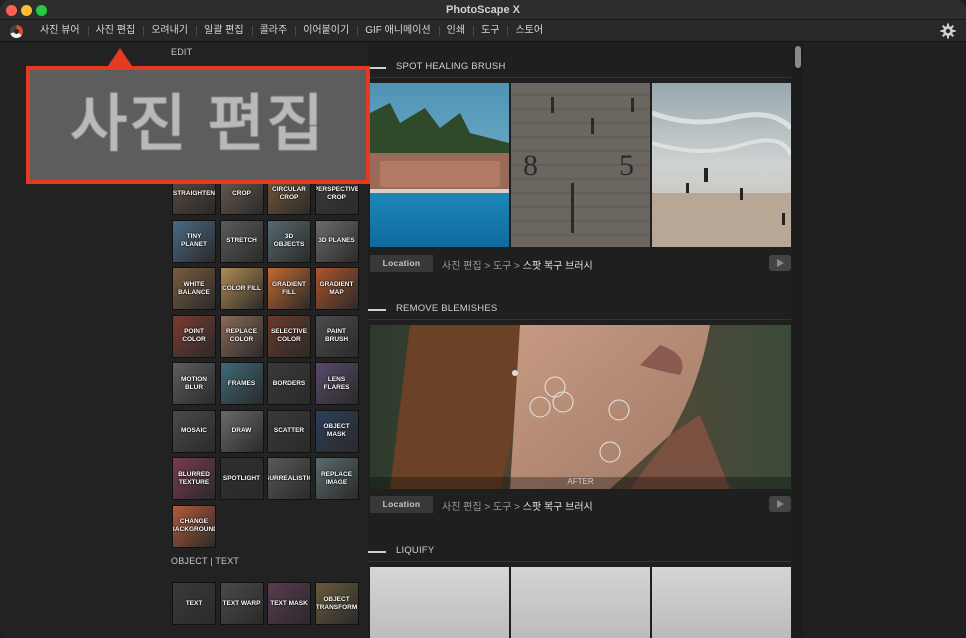  I want to click on tool-label: POINT COLOR, so click(194, 335).